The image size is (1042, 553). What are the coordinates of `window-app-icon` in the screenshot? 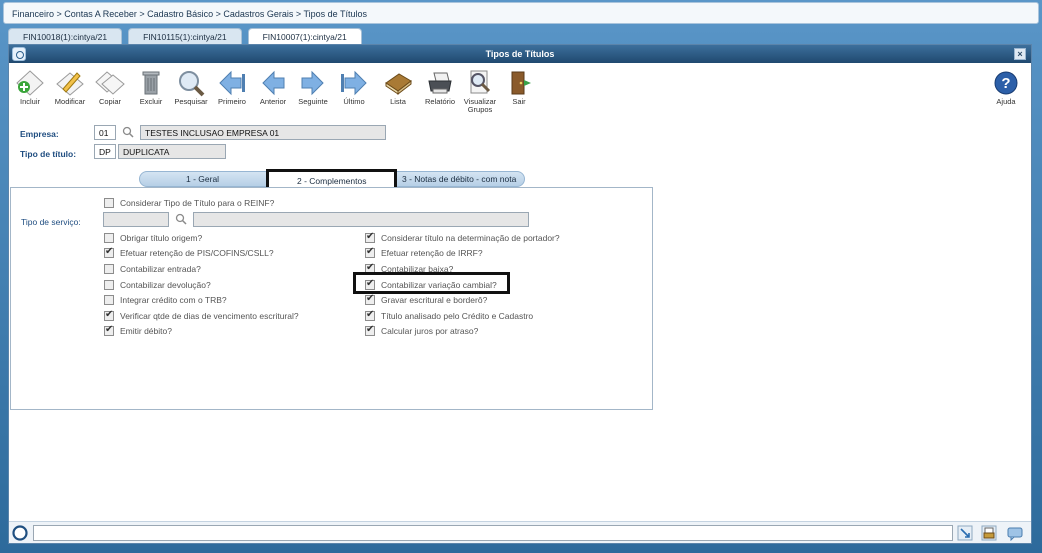 It's located at (19, 54).